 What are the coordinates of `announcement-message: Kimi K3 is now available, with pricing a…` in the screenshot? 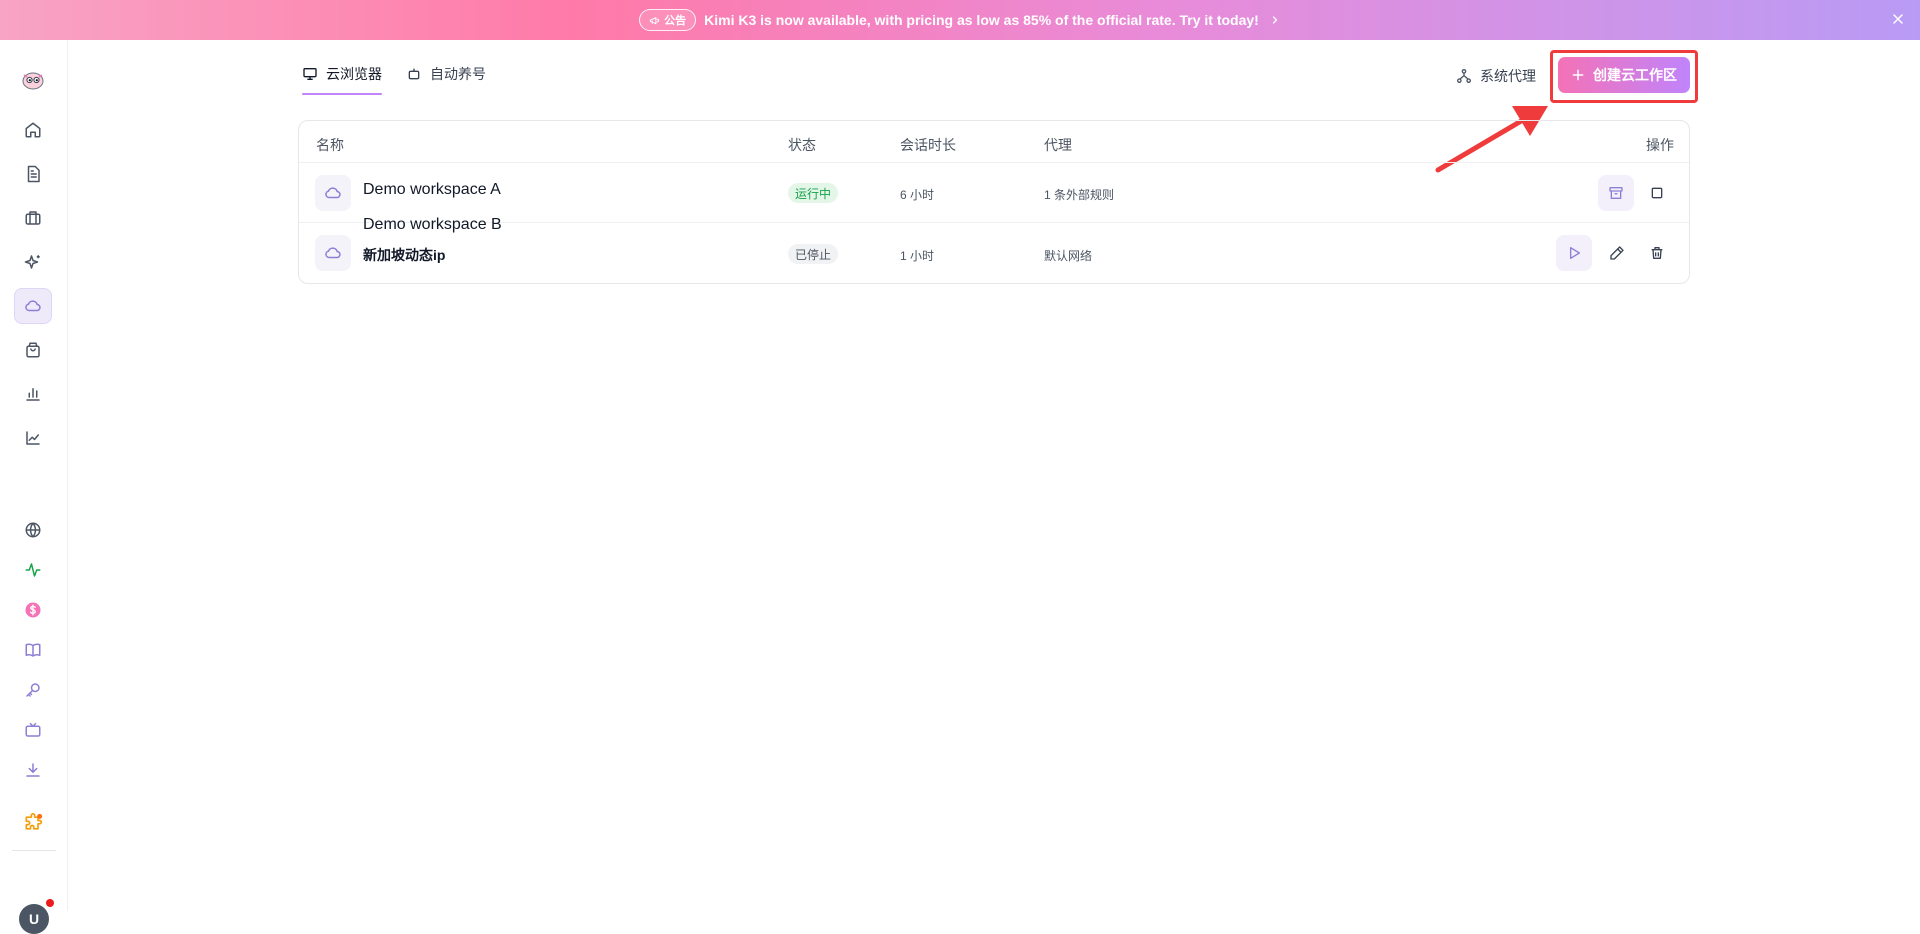 It's located at (981, 20).